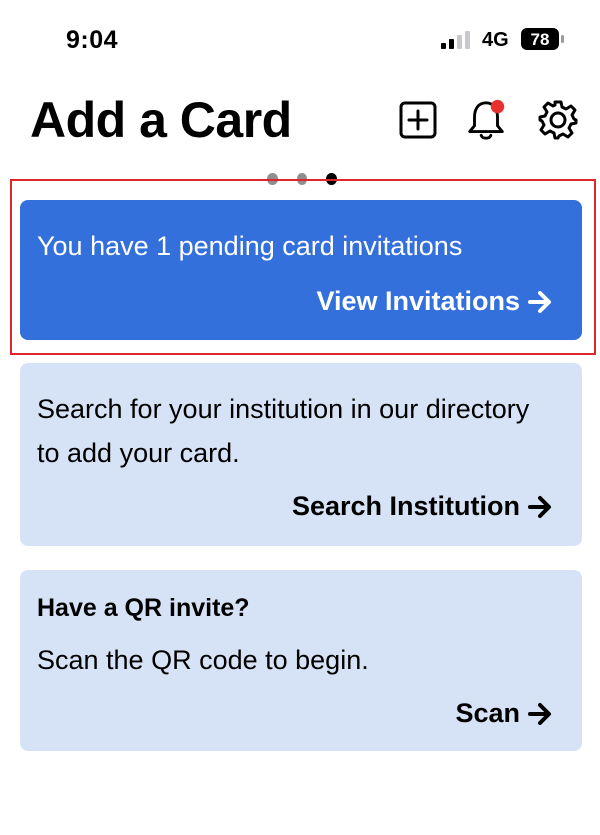 The width and height of the screenshot is (600, 835). What do you see at coordinates (495, 40) in the screenshot?
I see `network-type: 4G` at bounding box center [495, 40].